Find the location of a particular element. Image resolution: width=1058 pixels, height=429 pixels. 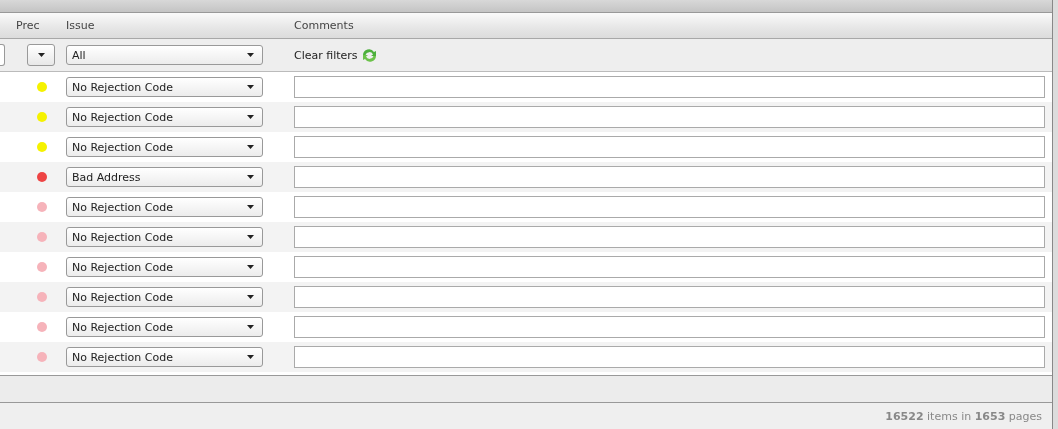

issue-filter-dropdown: All is located at coordinates (164, 55).